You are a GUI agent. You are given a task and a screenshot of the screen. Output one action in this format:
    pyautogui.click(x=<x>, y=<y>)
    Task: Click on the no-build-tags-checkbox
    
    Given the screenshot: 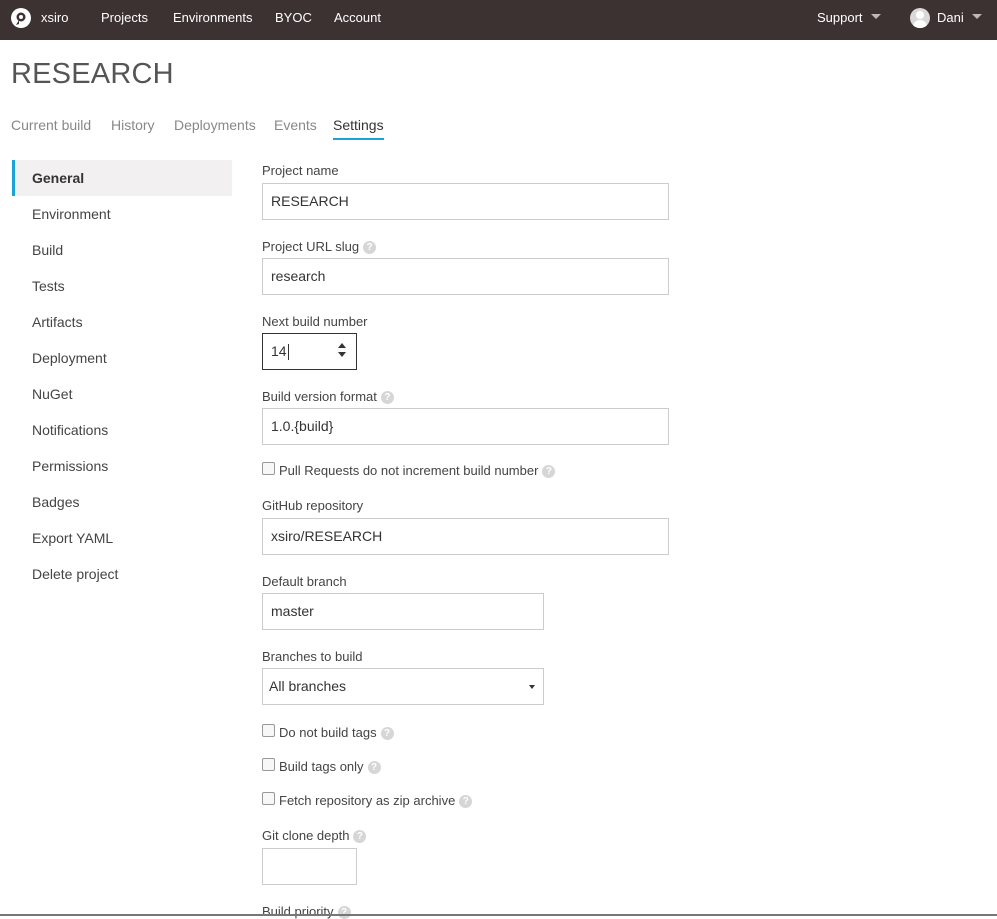 What is the action you would take?
    pyautogui.click(x=268, y=731)
    